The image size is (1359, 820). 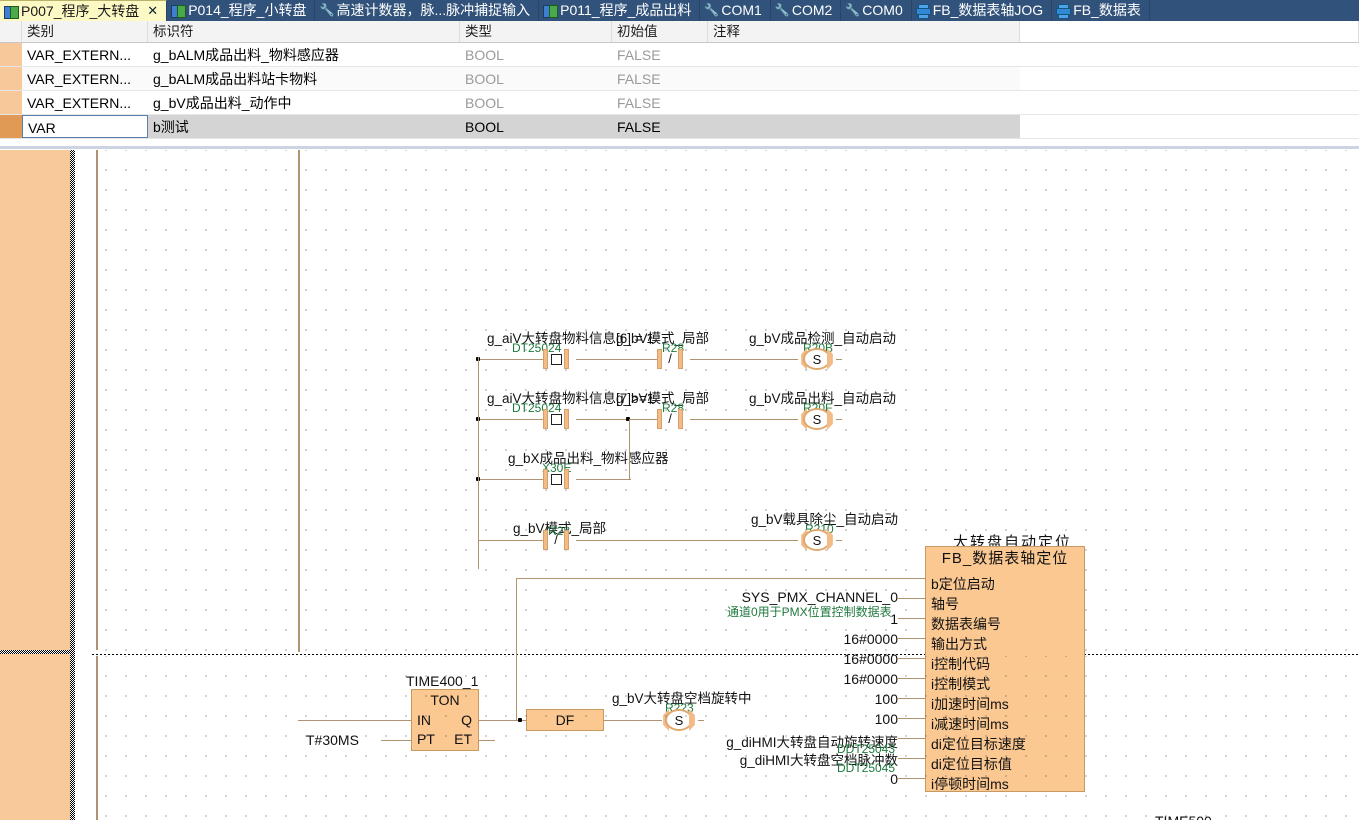 I want to click on fb-name-label: FB_数据表轴定位, so click(x=1005, y=558).